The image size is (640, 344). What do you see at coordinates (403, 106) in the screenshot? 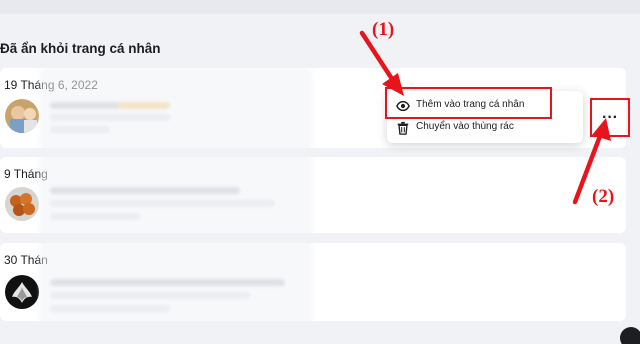
I see `eye-icon` at bounding box center [403, 106].